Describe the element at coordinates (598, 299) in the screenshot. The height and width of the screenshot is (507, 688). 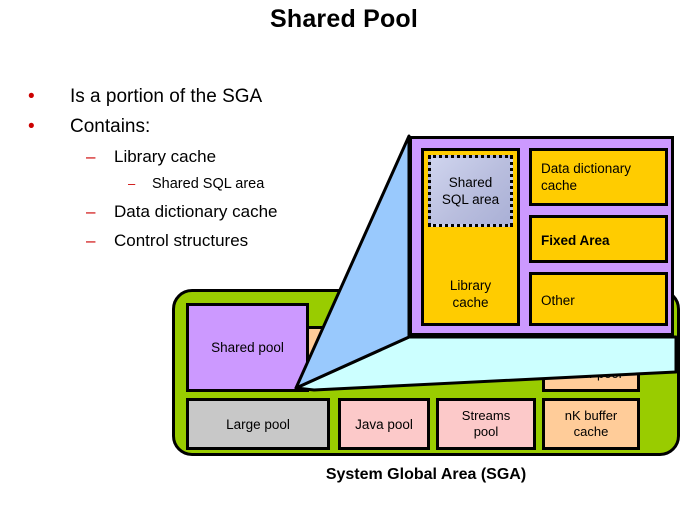
I see `callout-box-other: Other` at that location.